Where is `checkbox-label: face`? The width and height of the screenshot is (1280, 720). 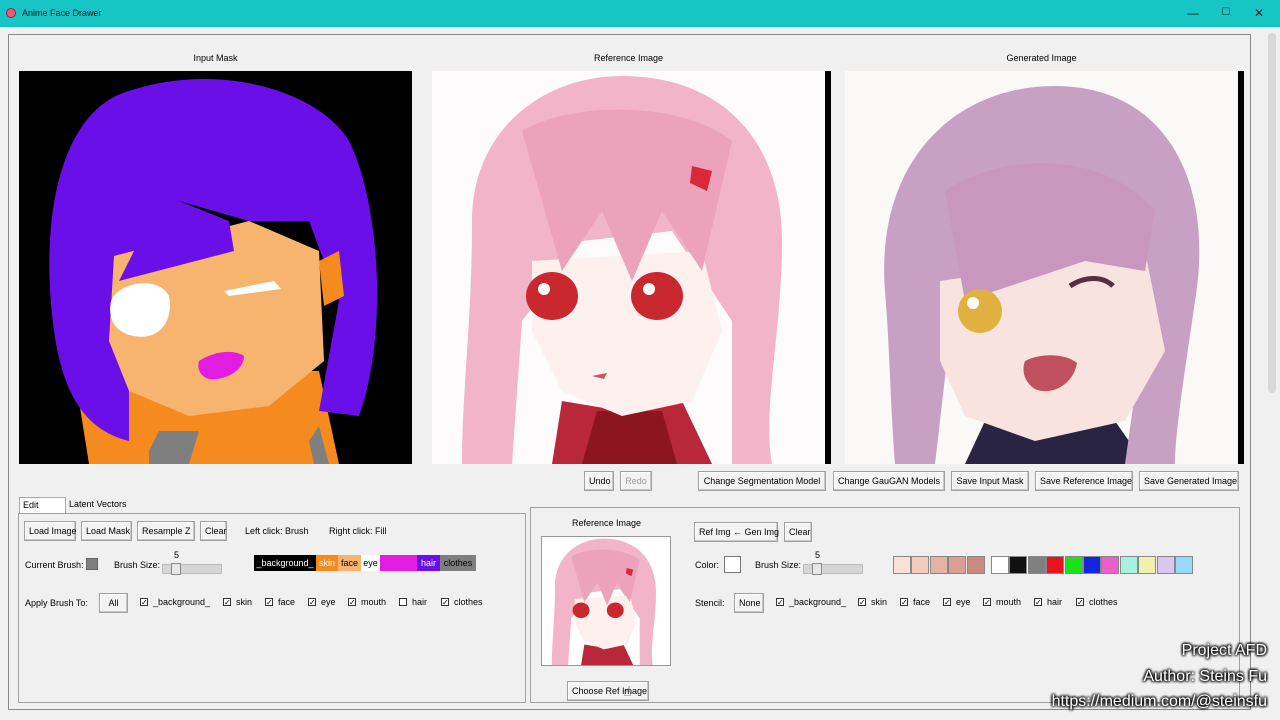 checkbox-label: face is located at coordinates (922, 602).